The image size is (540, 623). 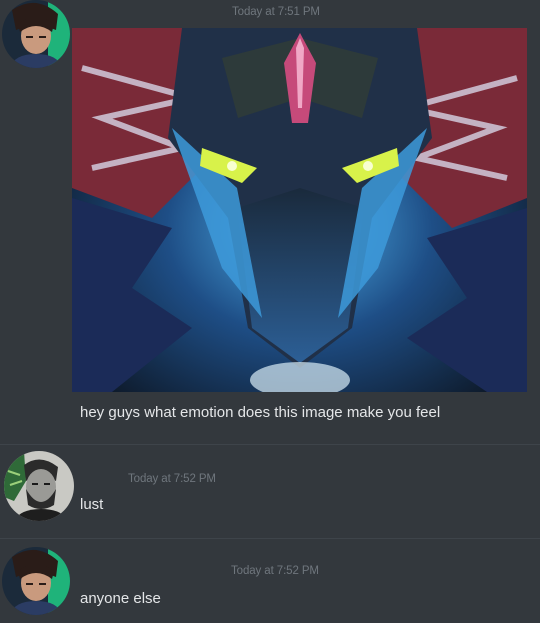 What do you see at coordinates (276, 12) in the screenshot?
I see `message-timestamp: Today at 7:51 PM` at bounding box center [276, 12].